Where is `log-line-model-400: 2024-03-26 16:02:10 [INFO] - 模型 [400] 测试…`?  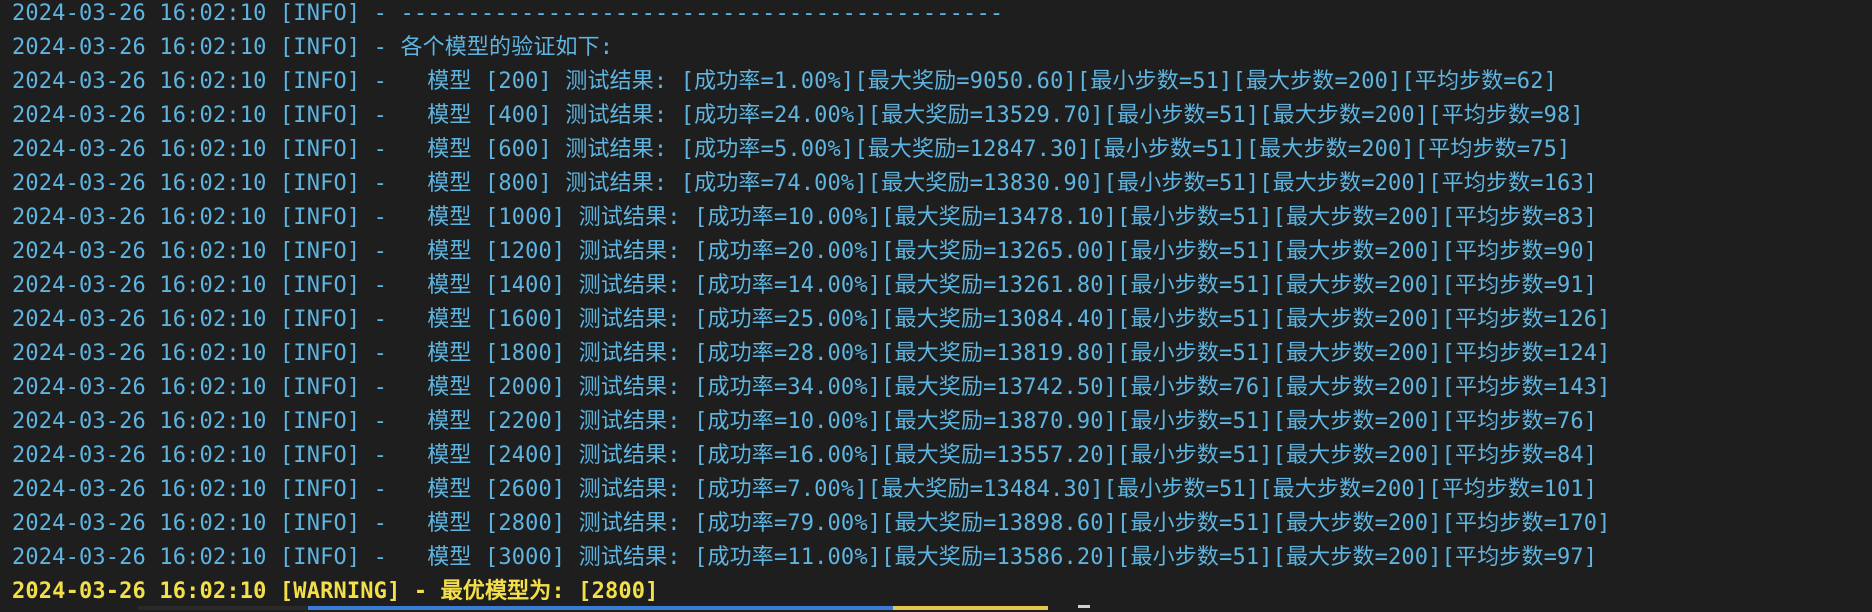 log-line-model-400: 2024-03-26 16:02:10 [INFO] - 模型 [400] 测试… is located at coordinates (798, 115).